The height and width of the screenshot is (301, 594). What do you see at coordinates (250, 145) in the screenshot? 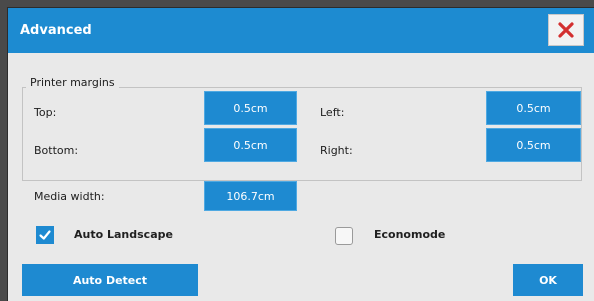
I see `bottom-margin-field: 0.5cm` at bounding box center [250, 145].